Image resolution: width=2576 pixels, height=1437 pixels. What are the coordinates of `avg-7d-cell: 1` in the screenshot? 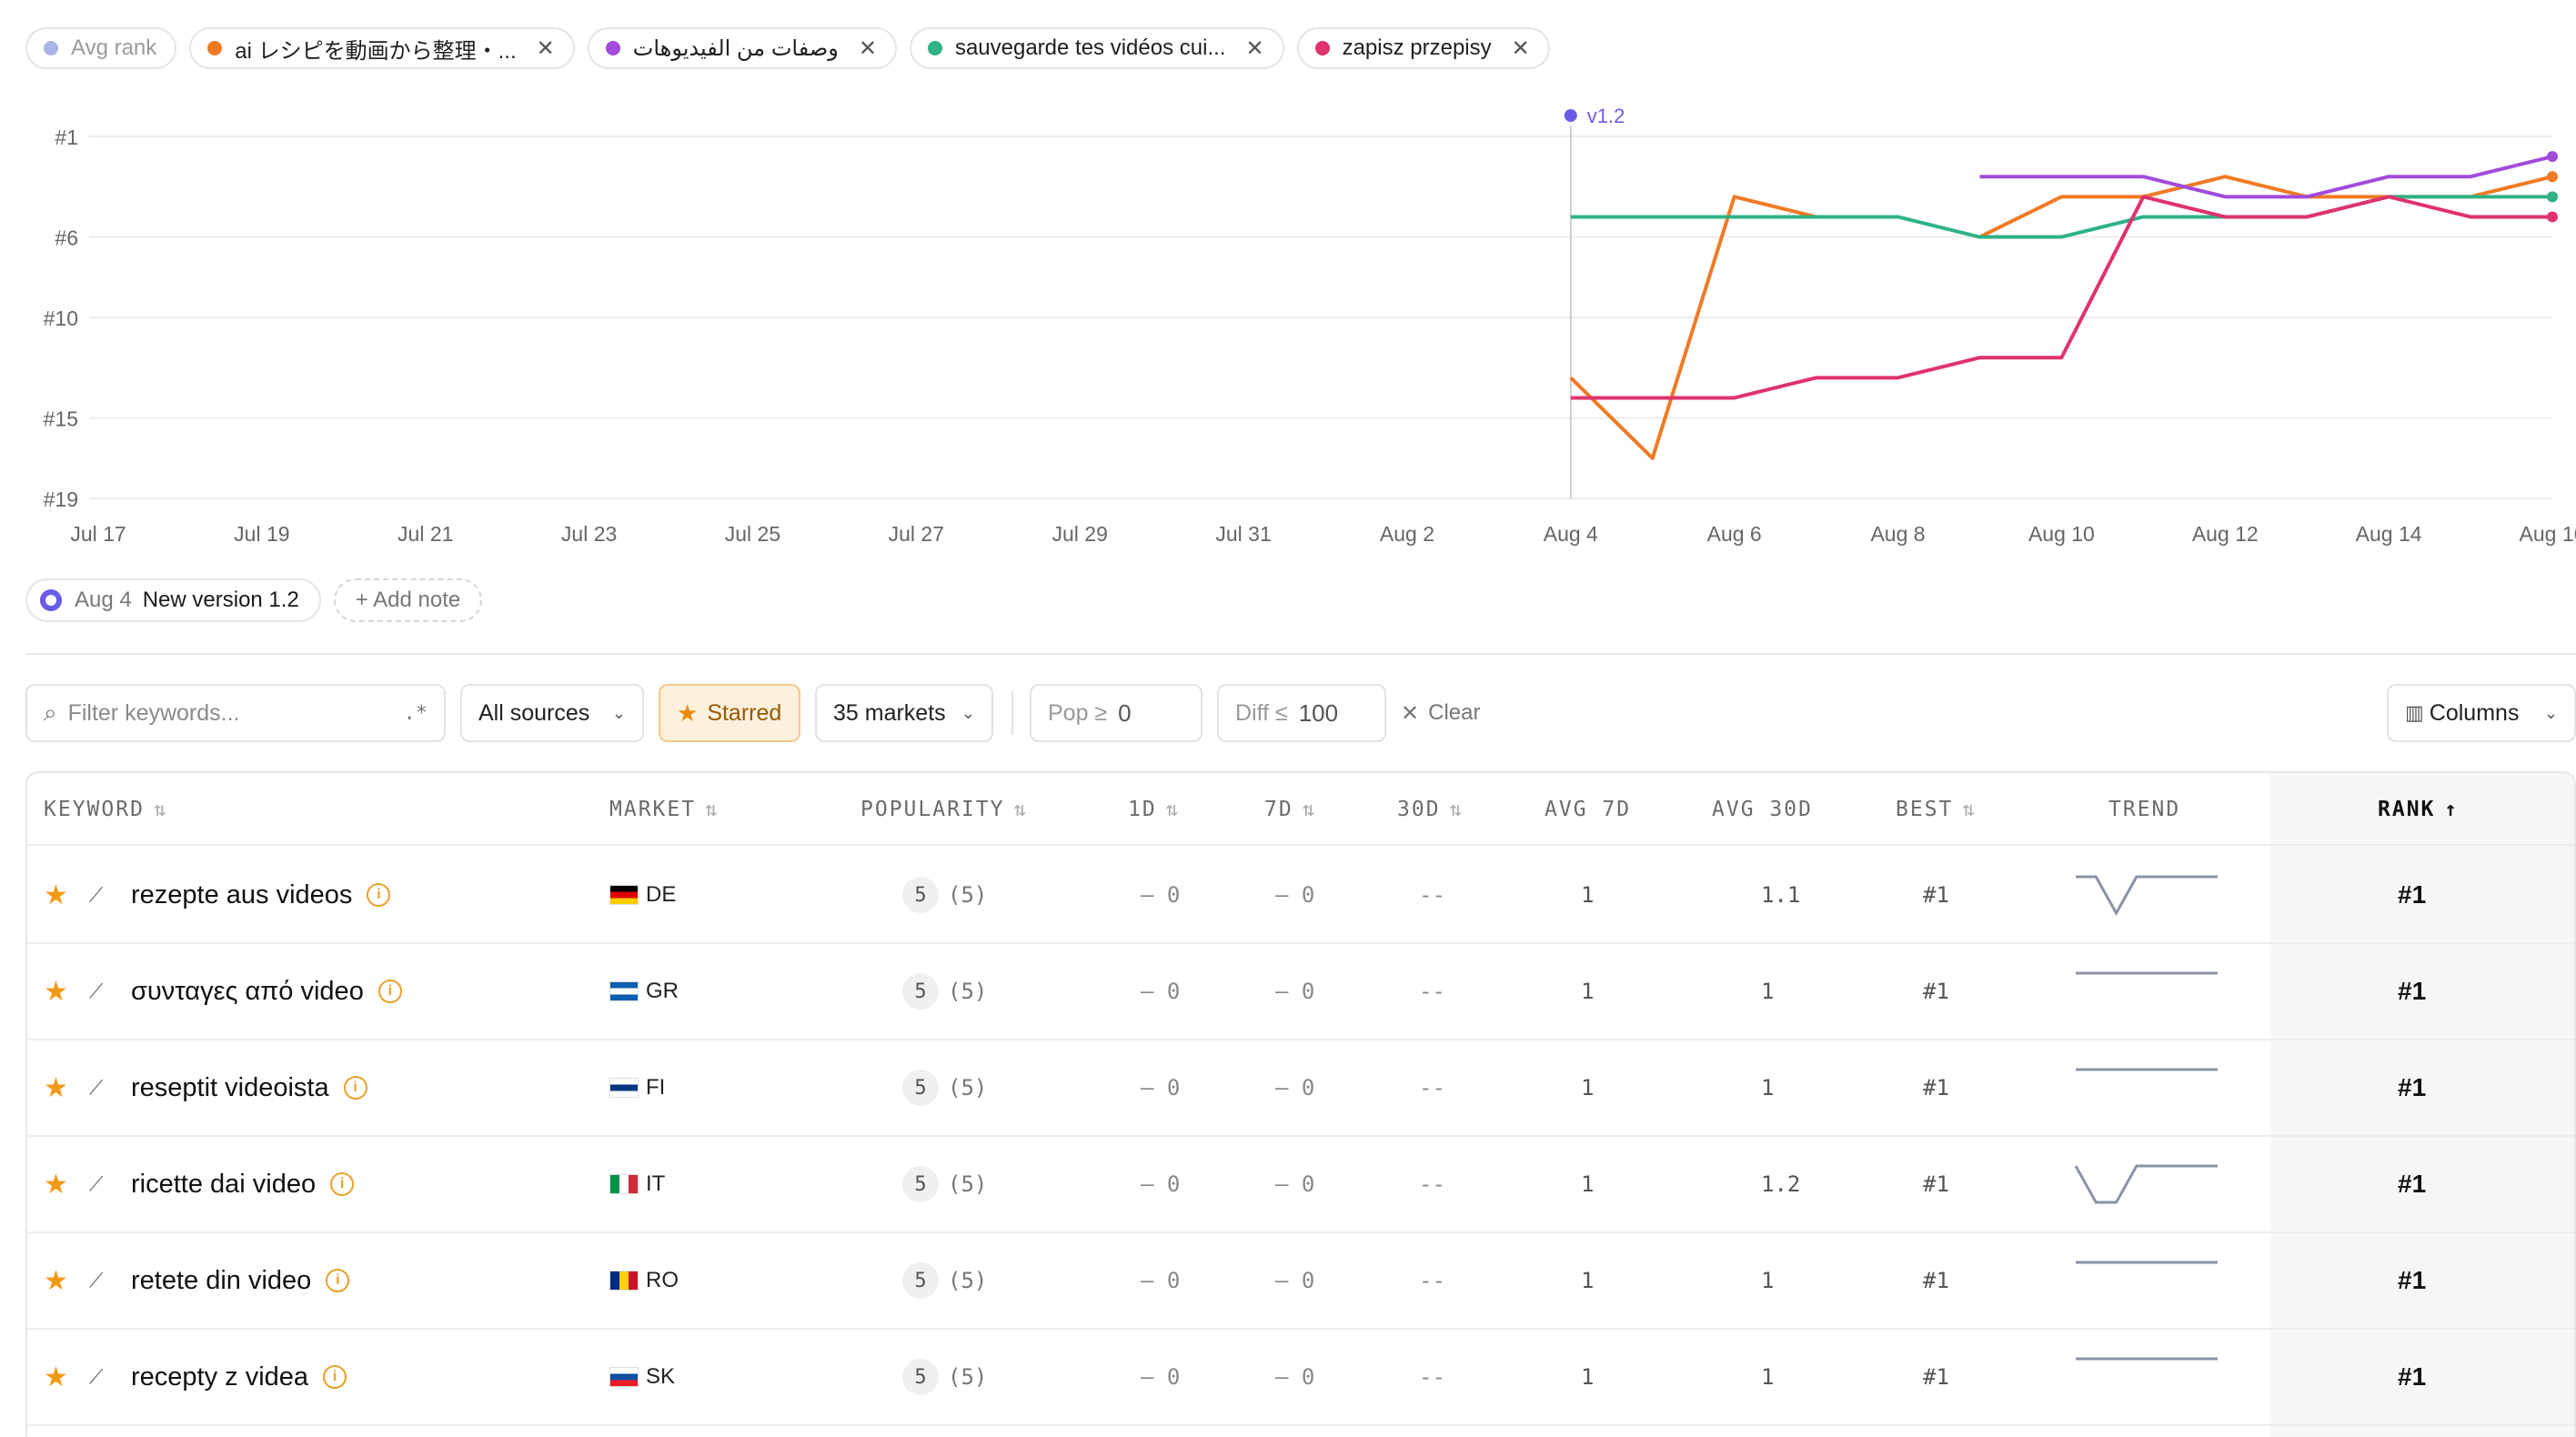 It's located at (1587, 1087).